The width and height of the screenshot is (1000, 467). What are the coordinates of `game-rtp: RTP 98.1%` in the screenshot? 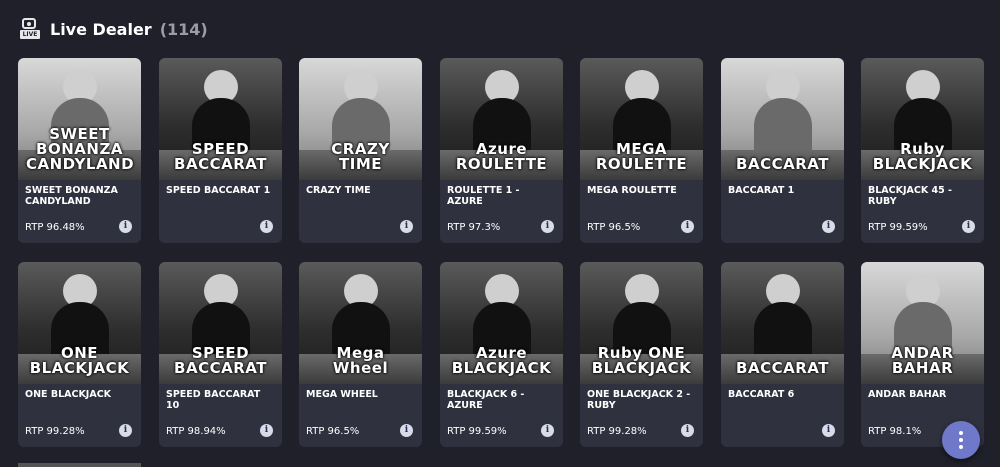 It's located at (895, 431).